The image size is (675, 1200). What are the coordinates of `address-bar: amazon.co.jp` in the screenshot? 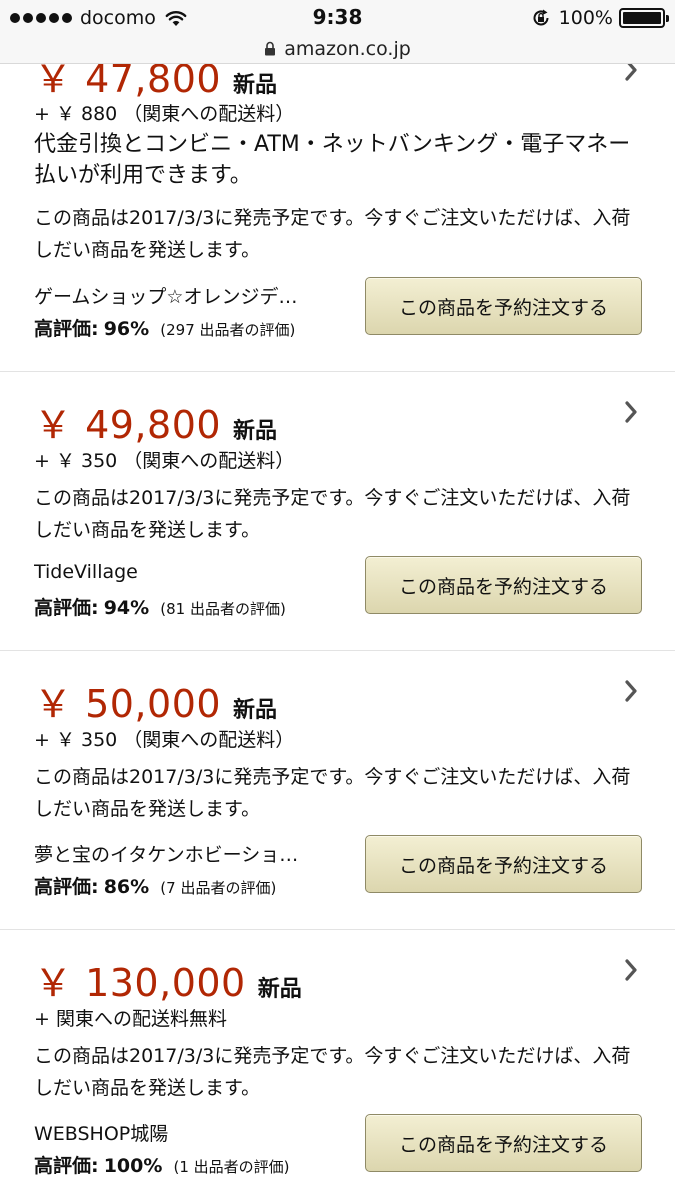 It's located at (337, 49).